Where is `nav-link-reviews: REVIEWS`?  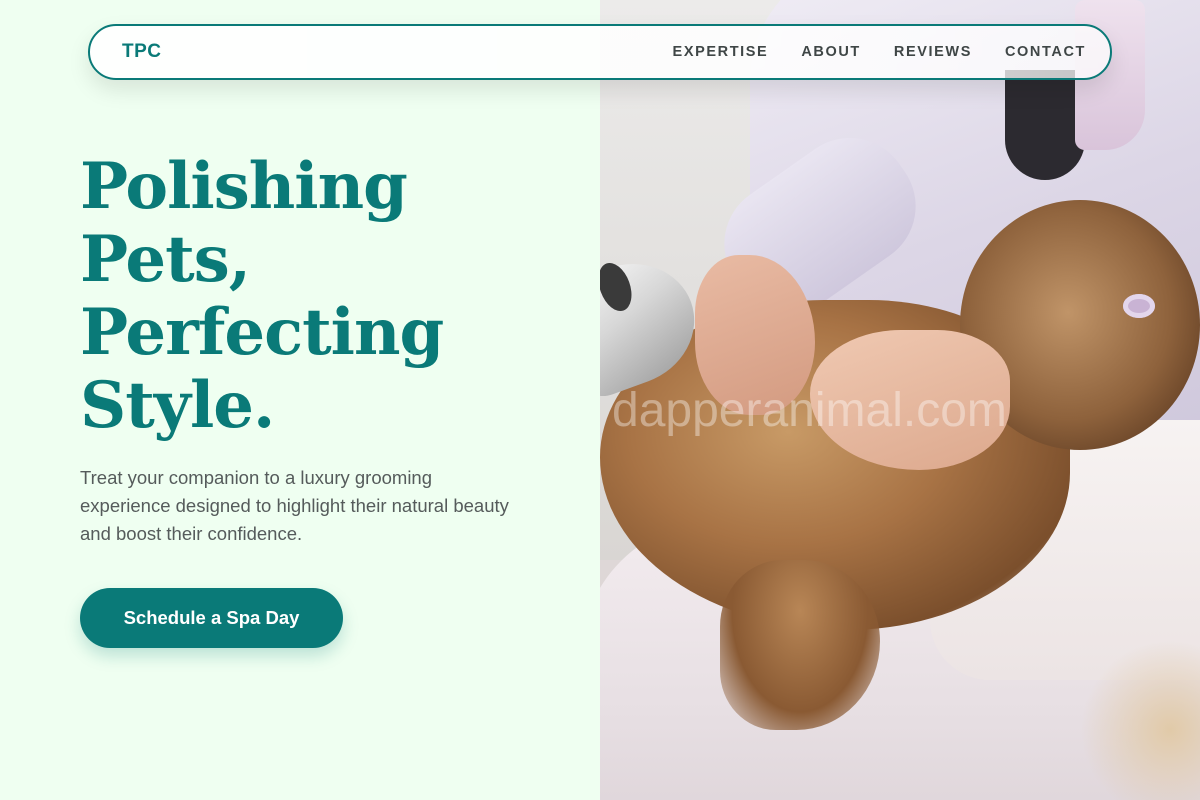
nav-link-reviews: REVIEWS is located at coordinates (933, 52).